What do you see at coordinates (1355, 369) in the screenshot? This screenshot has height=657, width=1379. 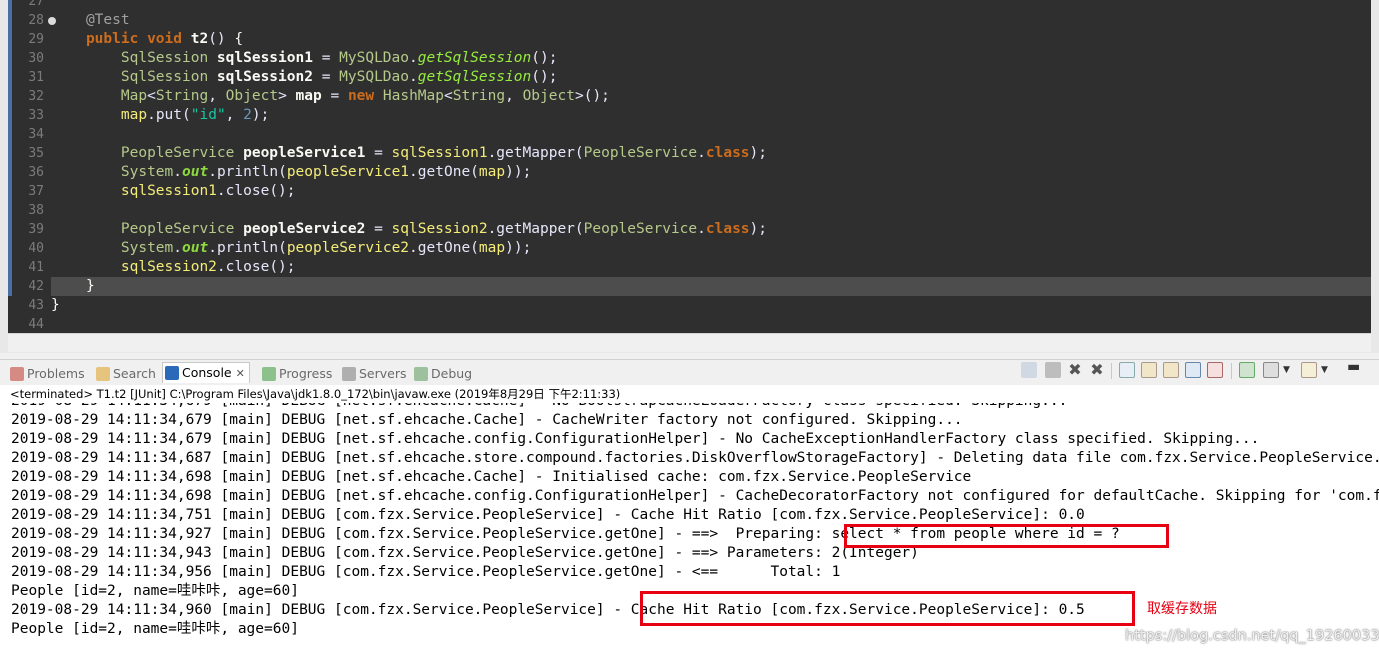 I see `minimize-icon: ▬` at bounding box center [1355, 369].